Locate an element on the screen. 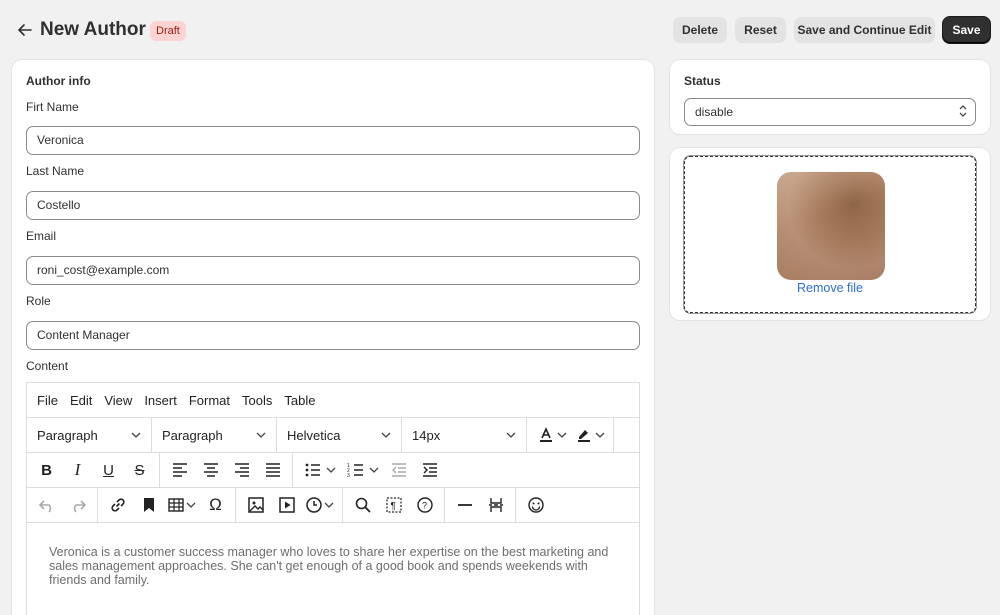  link-icon is located at coordinates (117, 505).